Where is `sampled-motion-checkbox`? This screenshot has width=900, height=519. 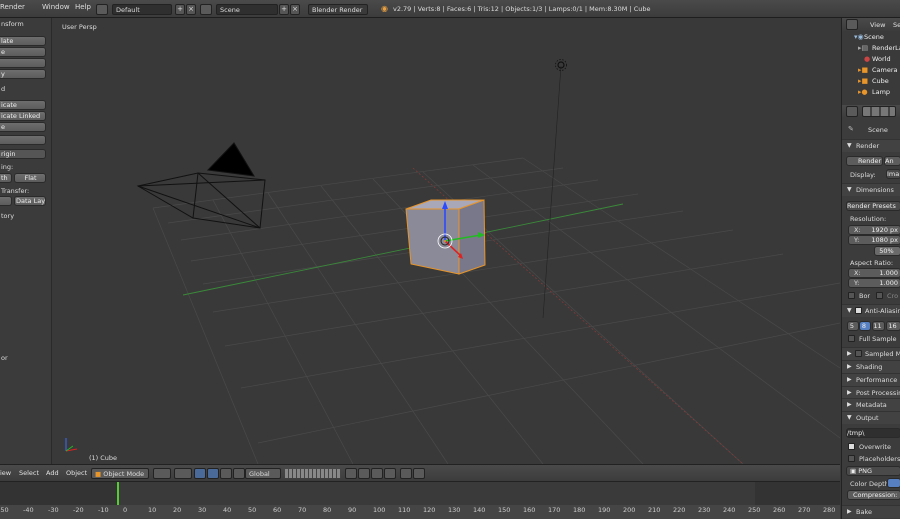
sampled-motion-checkbox is located at coordinates (858, 353).